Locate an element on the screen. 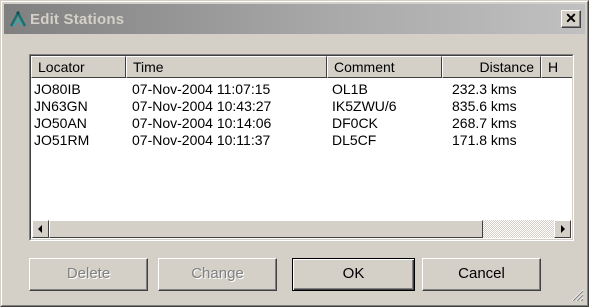 This screenshot has height=307, width=589. column-header-time: Time is located at coordinates (226, 67).